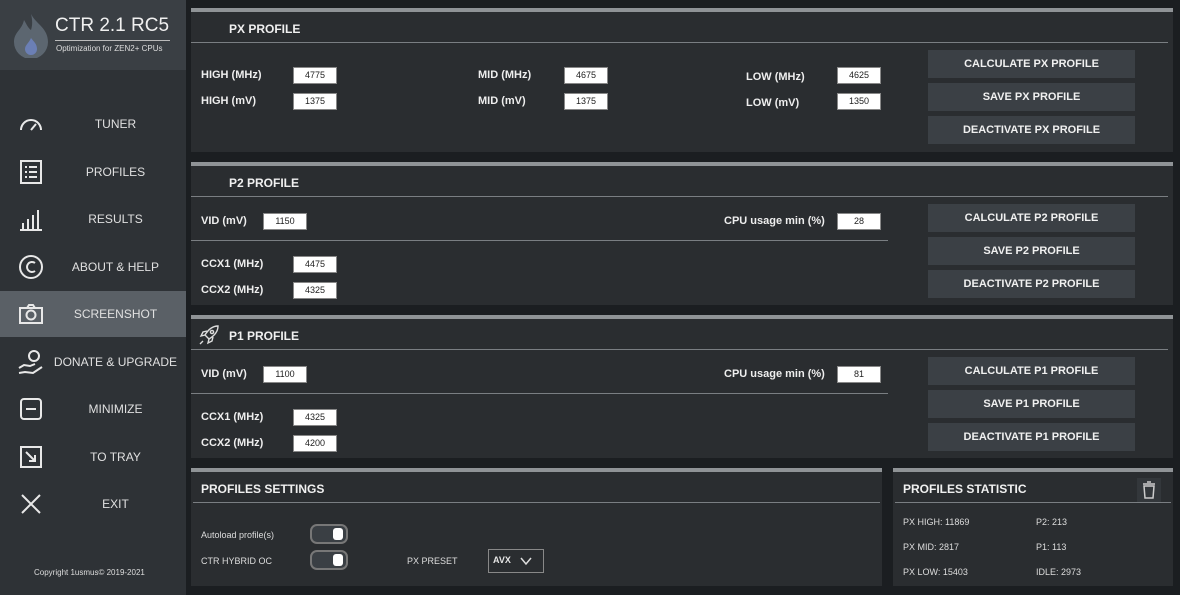  I want to click on profiles-settings-title: PROFILES SETTINGS, so click(263, 489).